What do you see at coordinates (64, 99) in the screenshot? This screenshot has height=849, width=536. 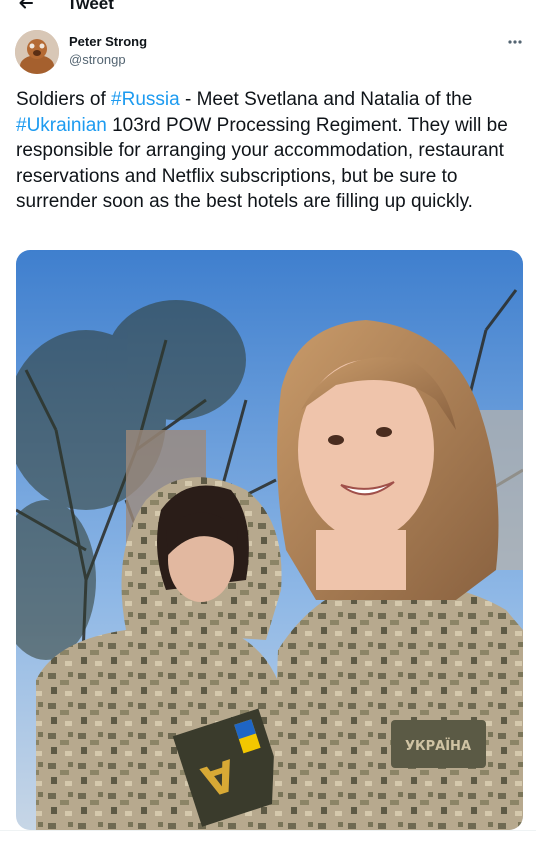 I see `tweet-text-part: Soldiers of` at bounding box center [64, 99].